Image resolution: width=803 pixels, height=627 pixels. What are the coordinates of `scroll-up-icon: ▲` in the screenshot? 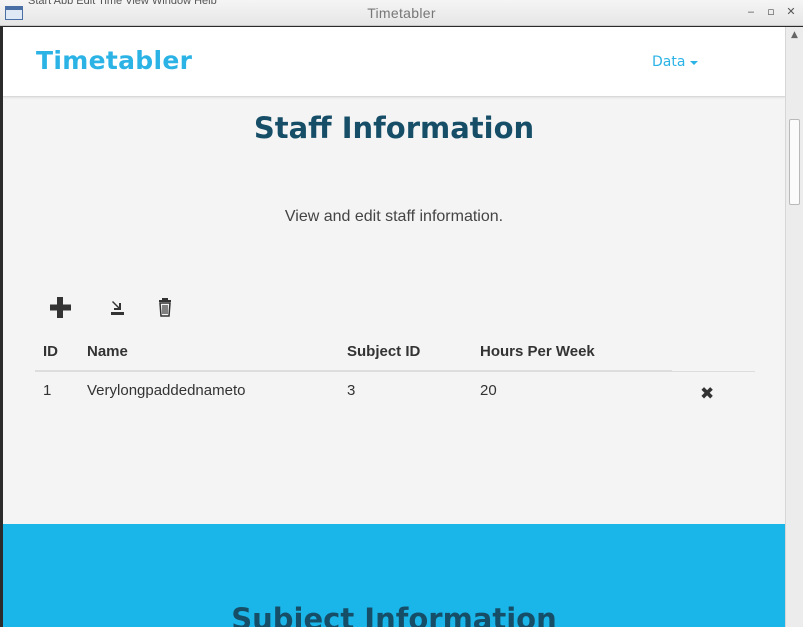 It's located at (794, 35).